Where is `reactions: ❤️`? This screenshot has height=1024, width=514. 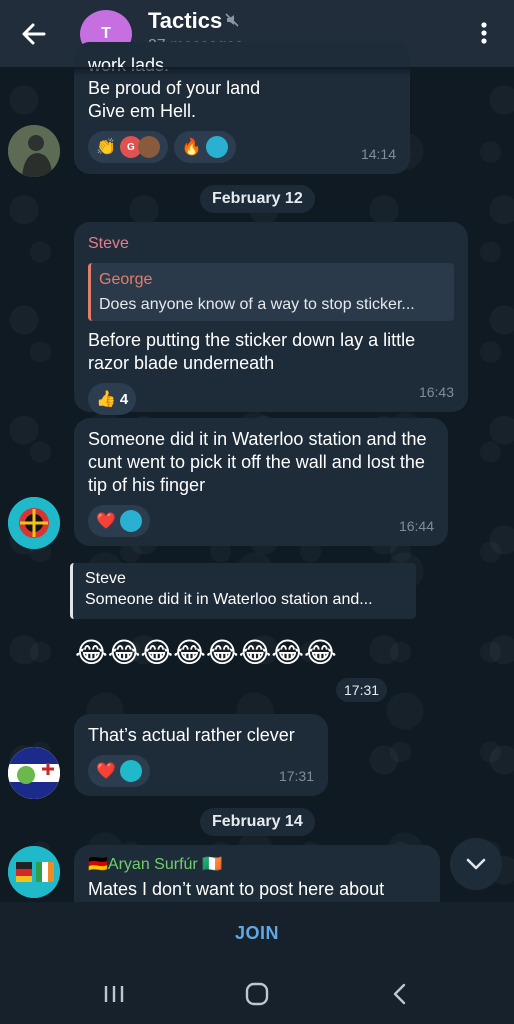
reactions: ❤️ is located at coordinates (261, 521).